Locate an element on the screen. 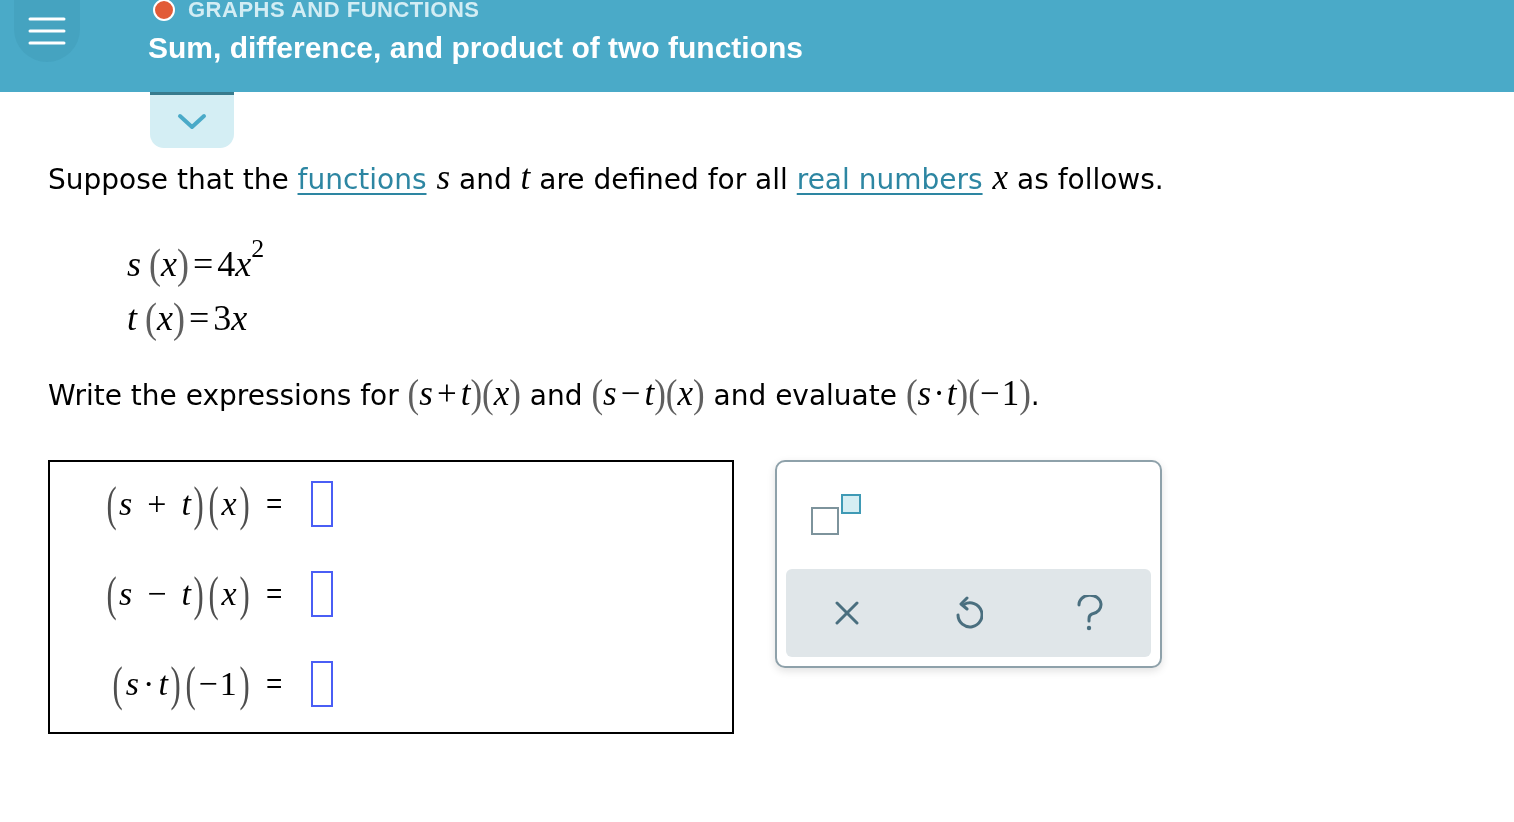 This screenshot has height=822, width=1514. equation: t (x)=3x is located at coordinates (187, 318).